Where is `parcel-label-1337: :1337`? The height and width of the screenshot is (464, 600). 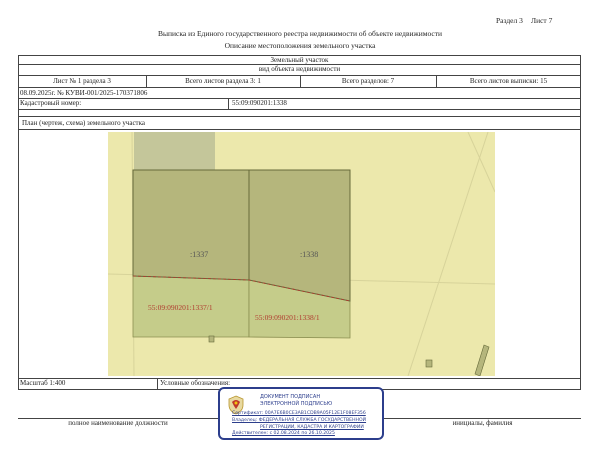 parcel-label-1337: :1337 is located at coordinates (199, 254).